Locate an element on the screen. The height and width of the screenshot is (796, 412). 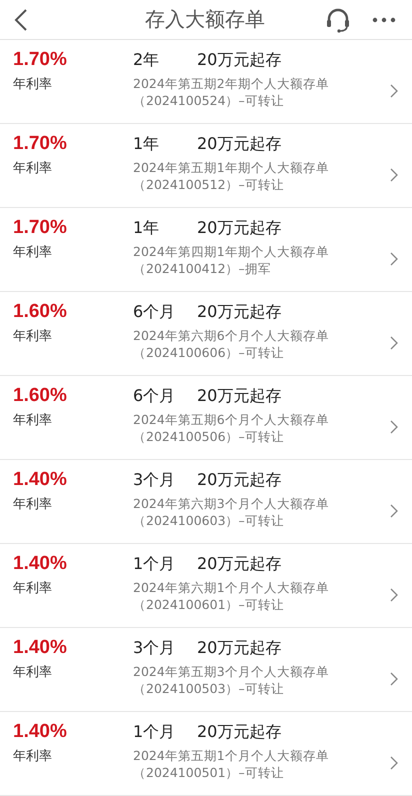
deposit-list-item: 1.60% 年利率 6个月 20万元起存 2024年第六期6个月个人大额存单 （2024100606）–可转让 is located at coordinates (206, 334).